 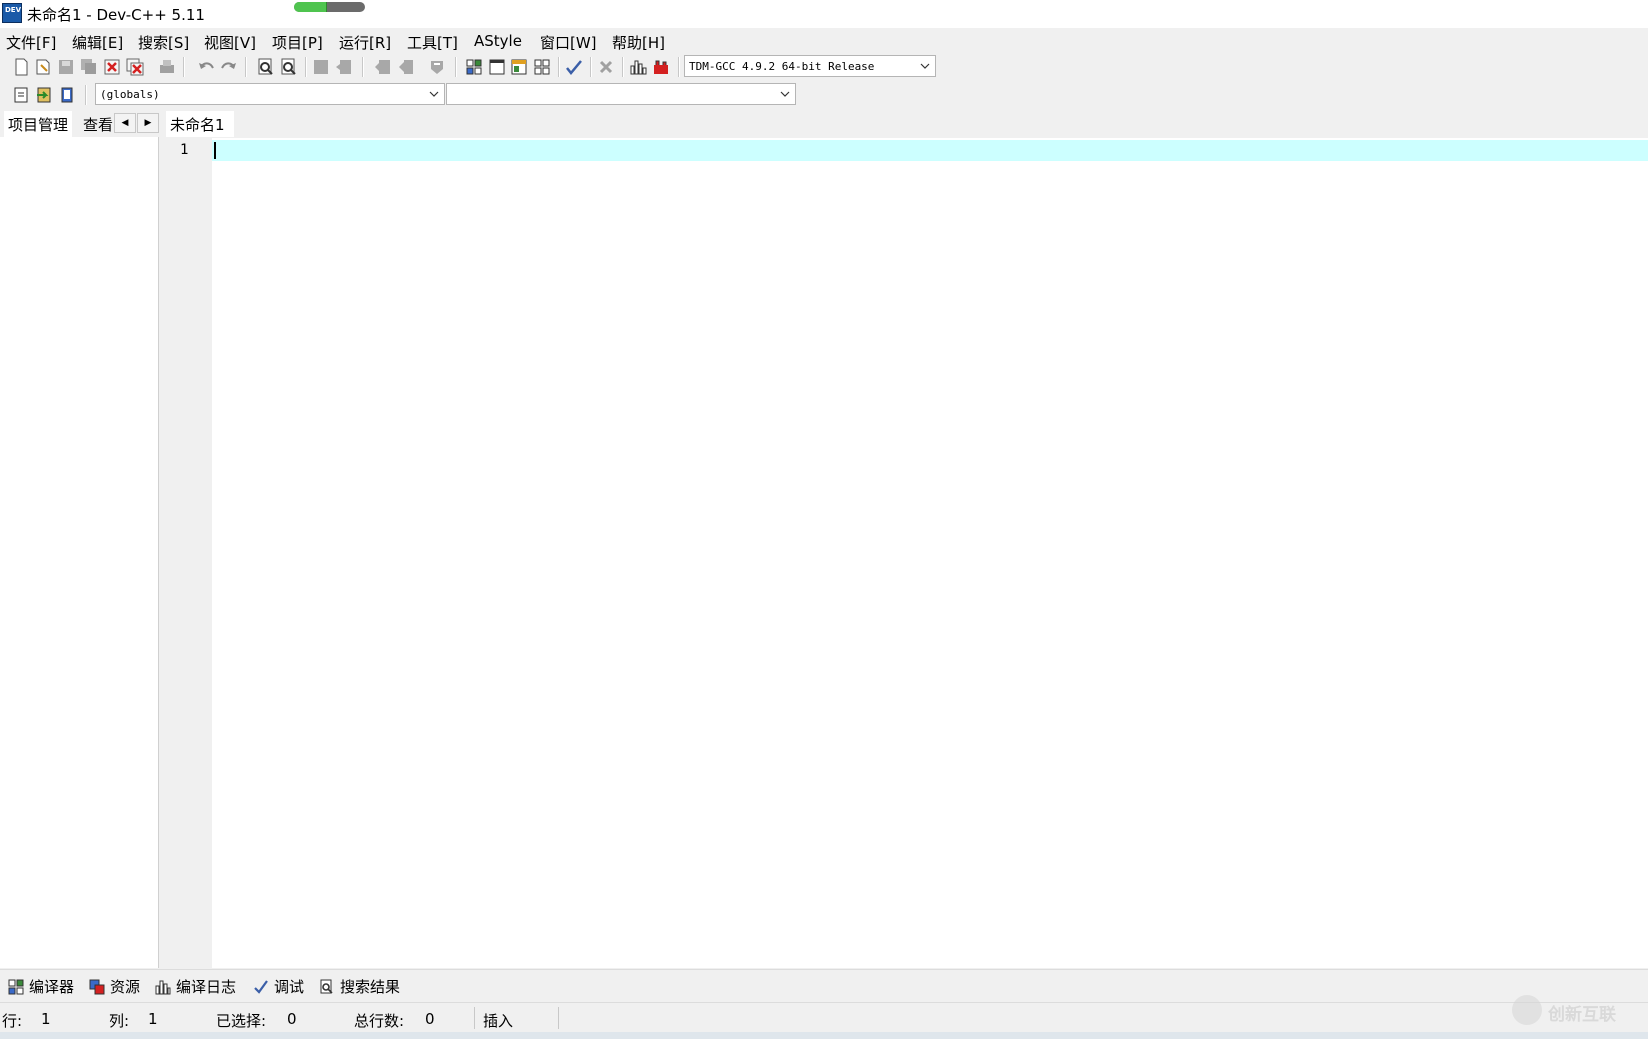 I want to click on find-icon, so click(x=266, y=67).